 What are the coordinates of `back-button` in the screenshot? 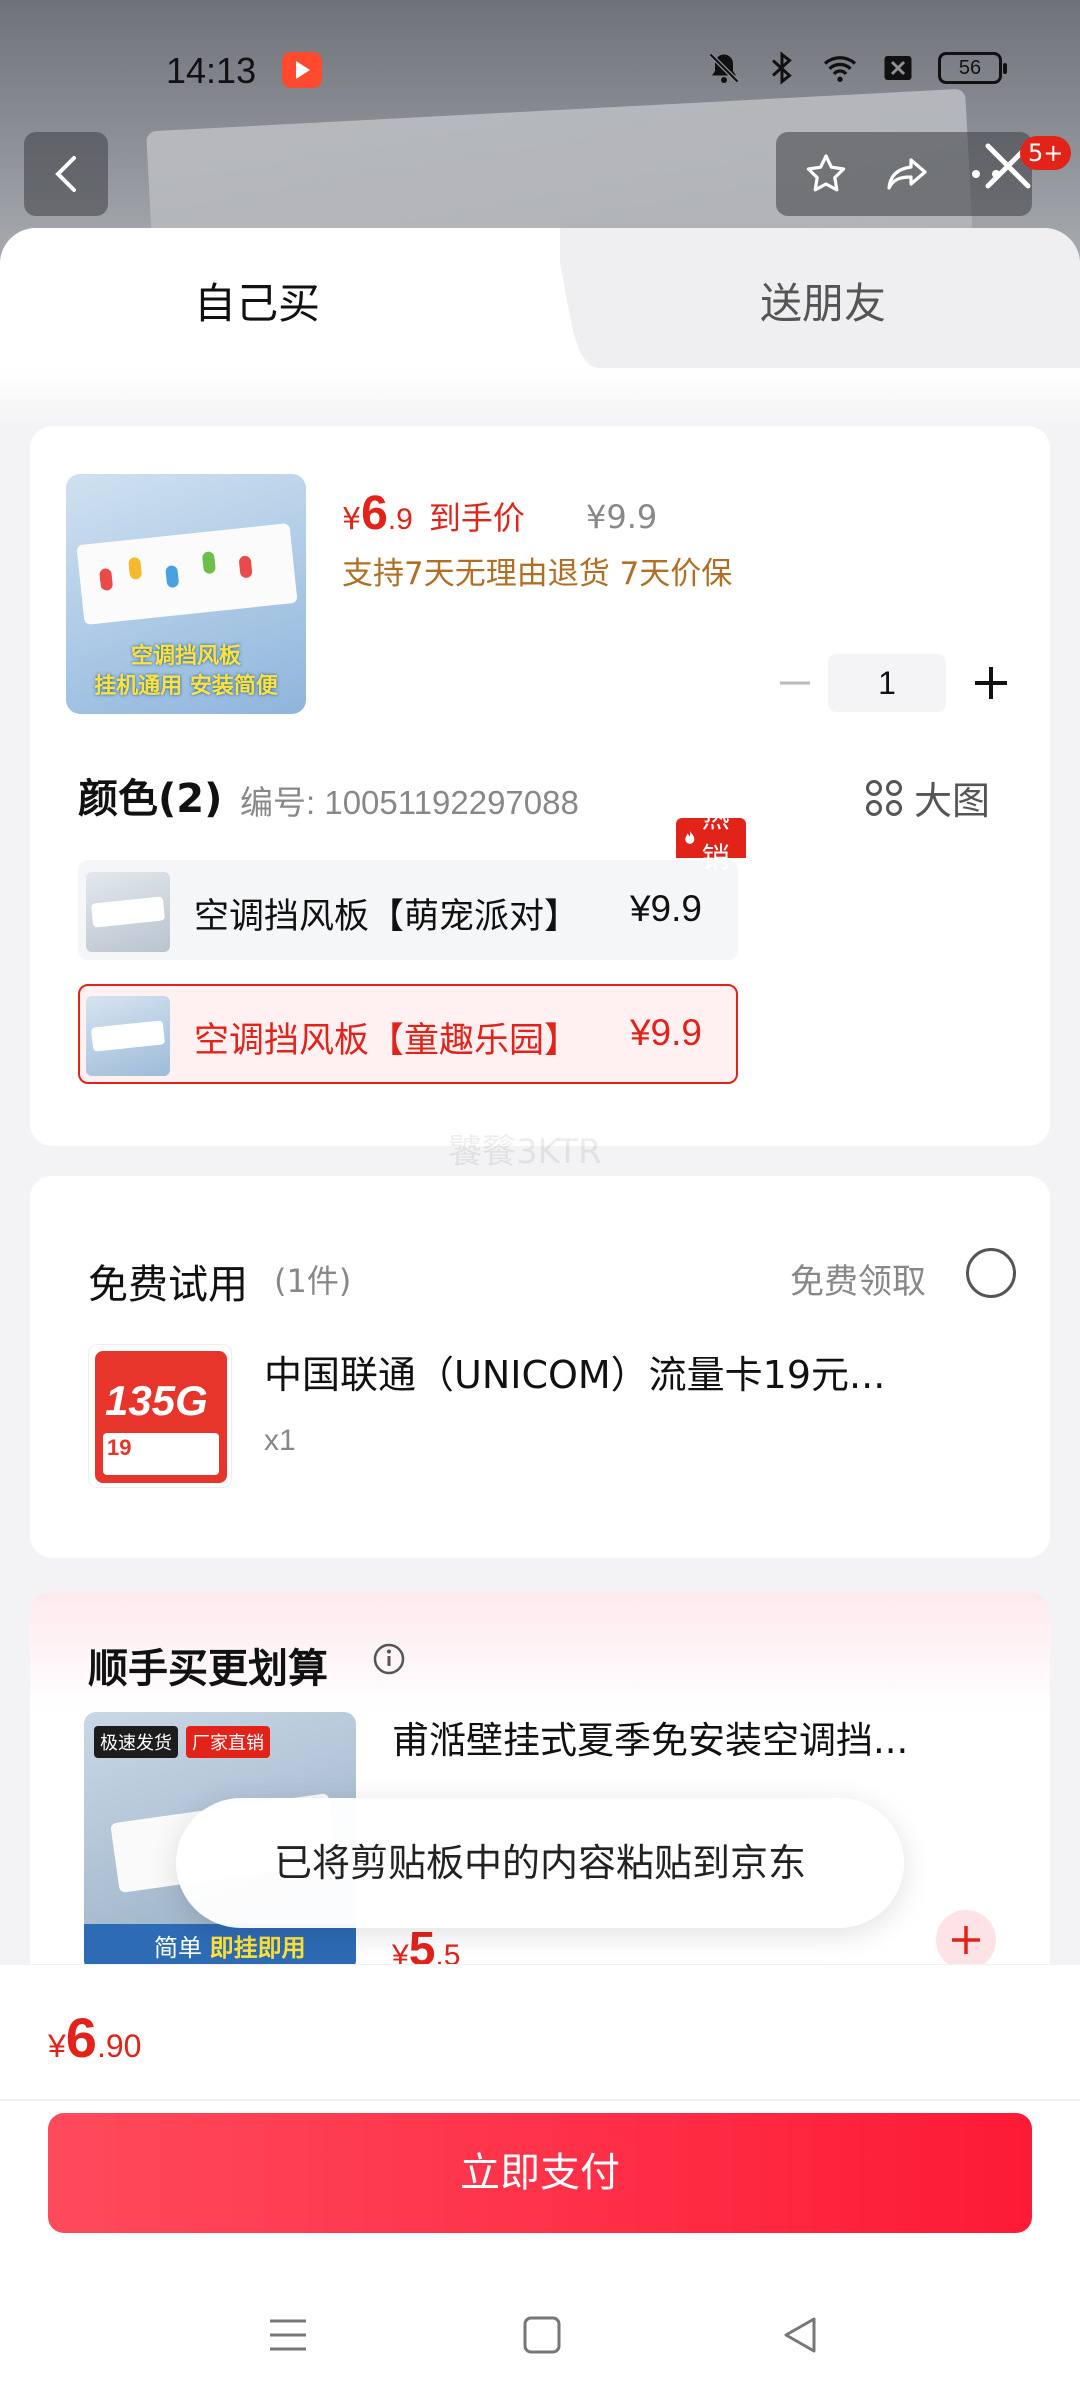 It's located at (66, 174).